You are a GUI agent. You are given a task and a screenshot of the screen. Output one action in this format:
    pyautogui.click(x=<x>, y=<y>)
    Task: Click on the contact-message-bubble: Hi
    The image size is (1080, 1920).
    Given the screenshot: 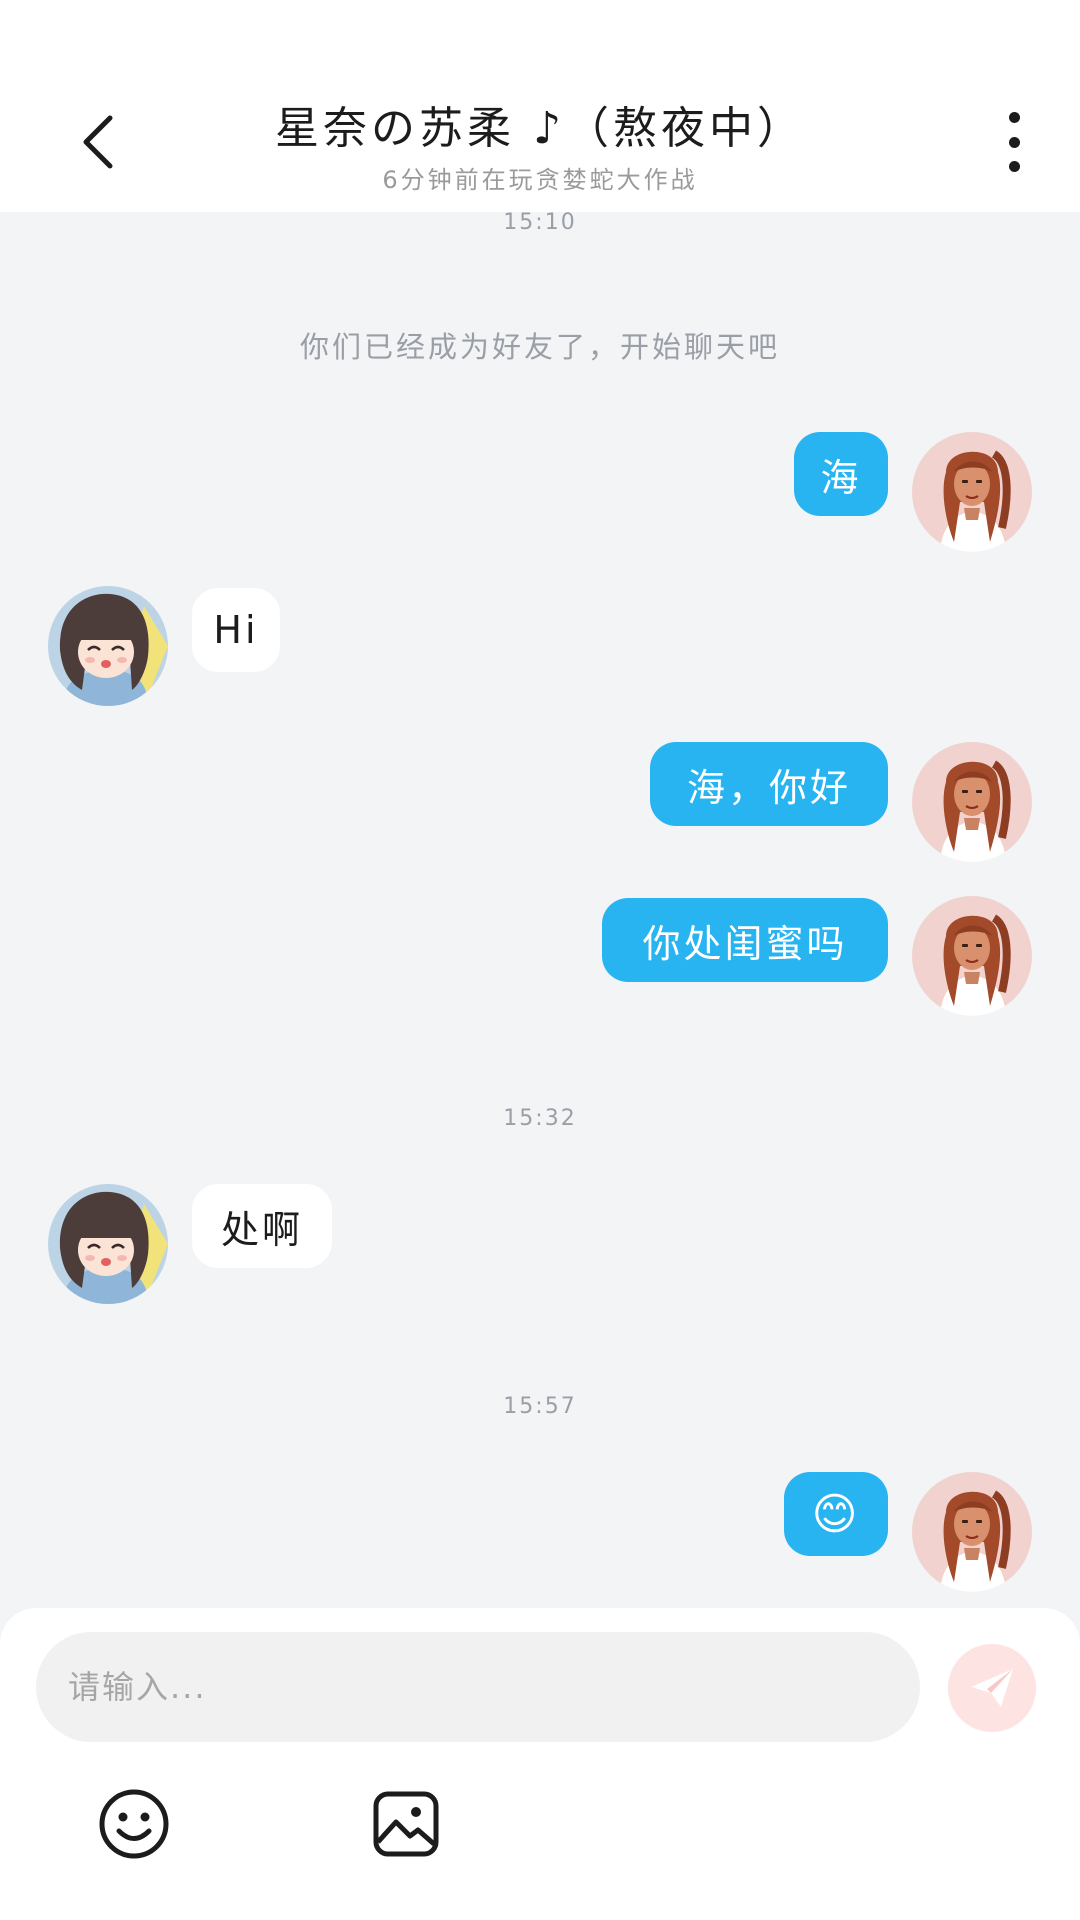 What is the action you would take?
    pyautogui.click(x=236, y=630)
    